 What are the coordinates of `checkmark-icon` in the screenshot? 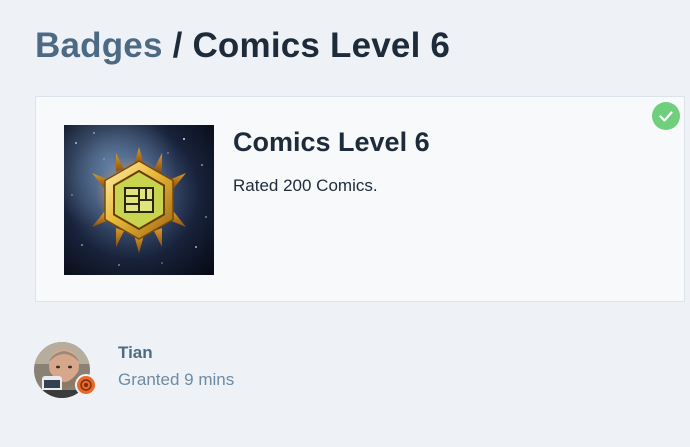 It's located at (666, 116).